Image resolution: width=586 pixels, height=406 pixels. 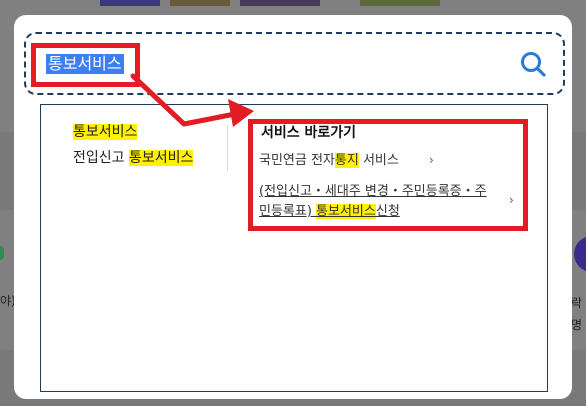 What do you see at coordinates (346, 160) in the screenshot?
I see `service-match: 통지` at bounding box center [346, 160].